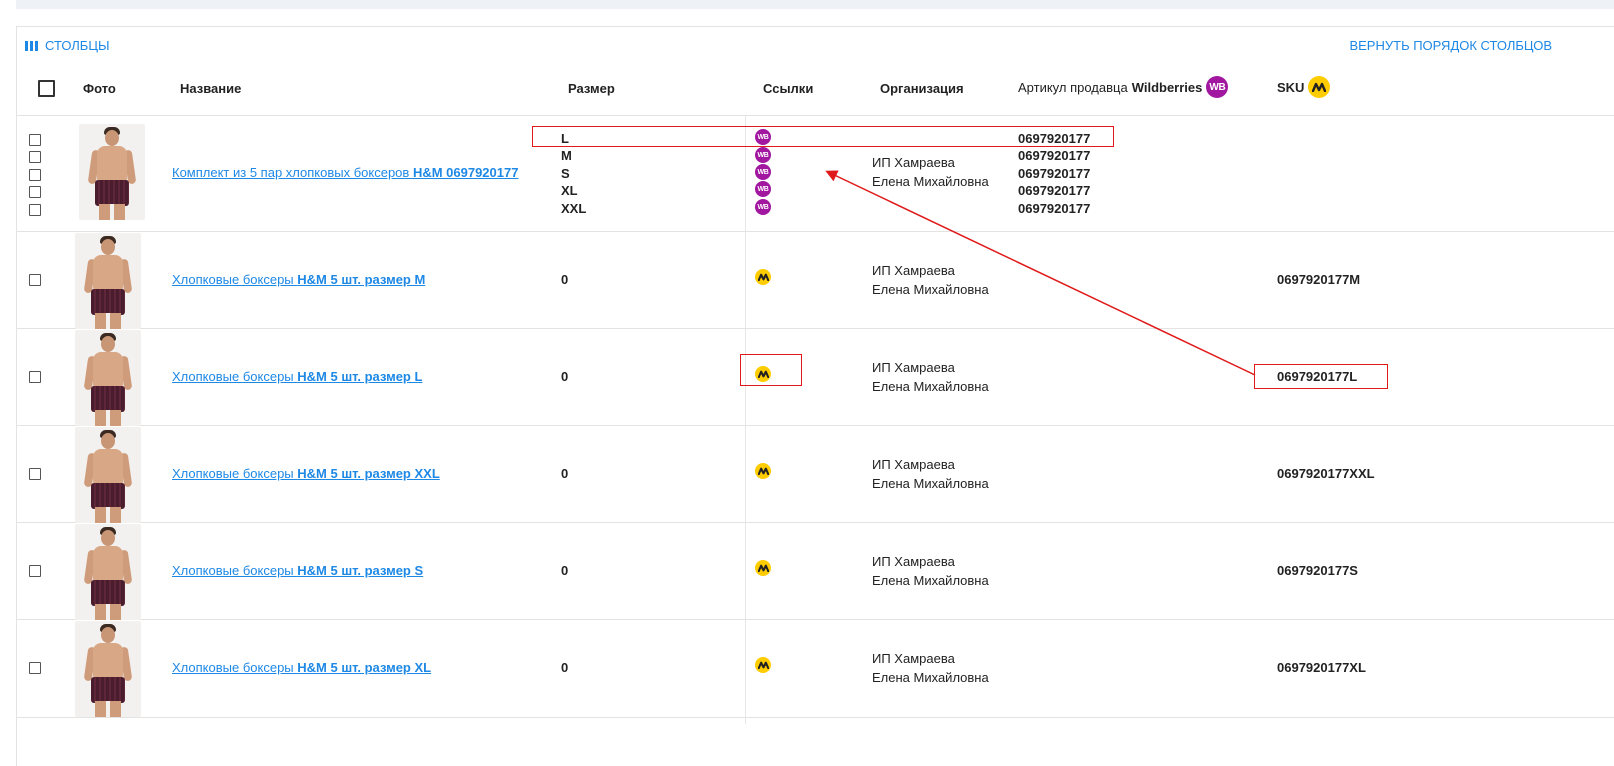 The height and width of the screenshot is (766, 1614). What do you see at coordinates (1317, 570) in the screenshot?
I see `sku-value: 0697920177S` at bounding box center [1317, 570].